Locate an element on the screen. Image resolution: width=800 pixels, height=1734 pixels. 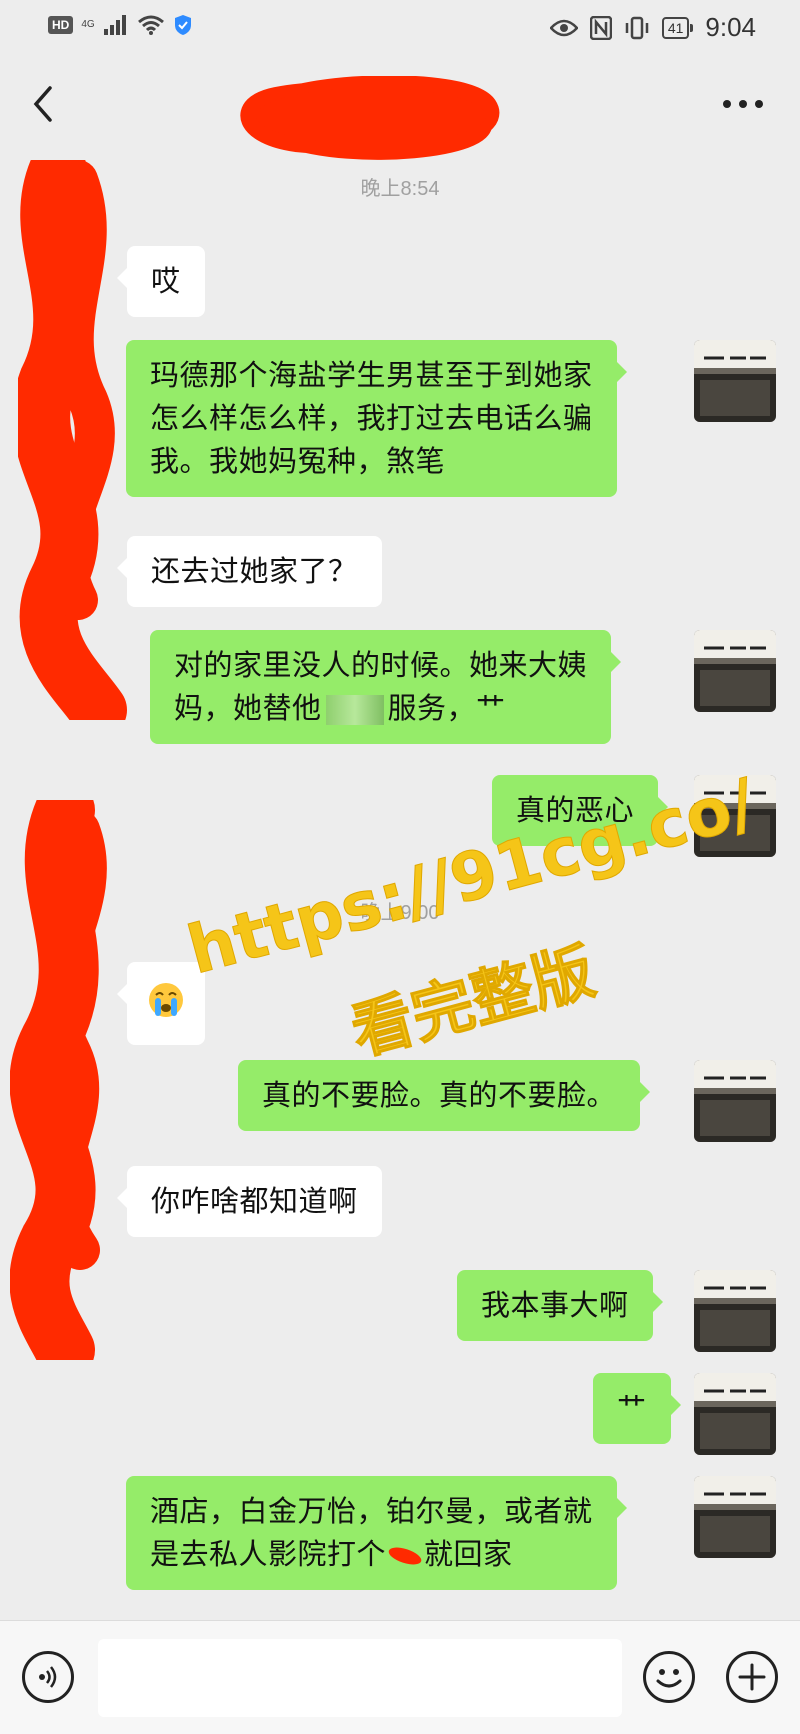
message-text: 你咋啥都知道啊 is located at coordinates (254, 1201).